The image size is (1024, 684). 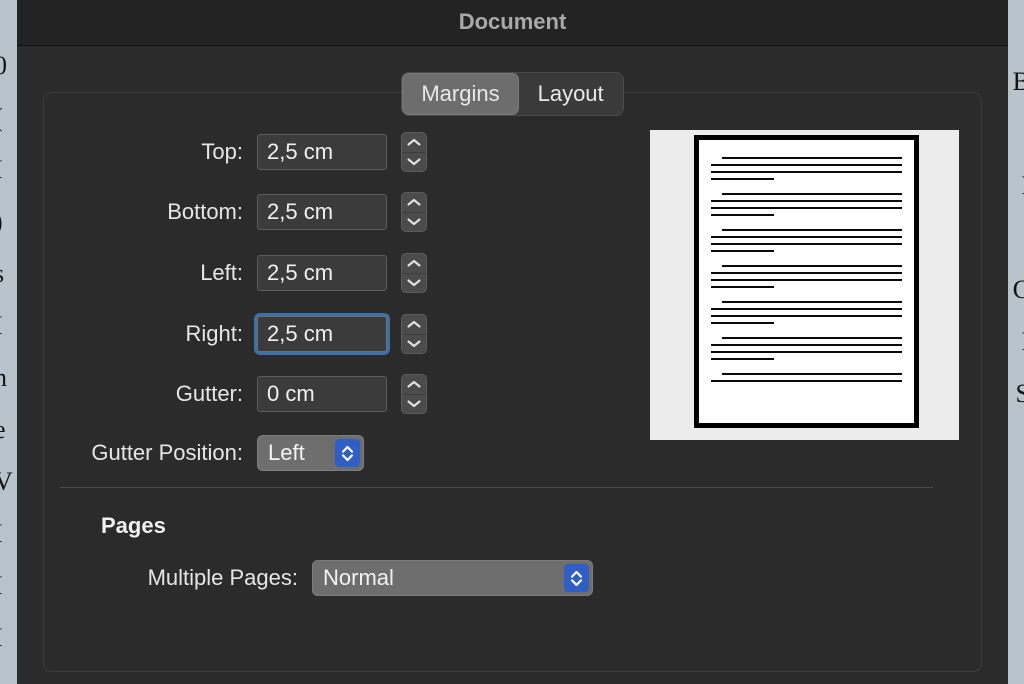 What do you see at coordinates (222, 577) in the screenshot?
I see `label-multiple-pages: Multiple Pages:` at bounding box center [222, 577].